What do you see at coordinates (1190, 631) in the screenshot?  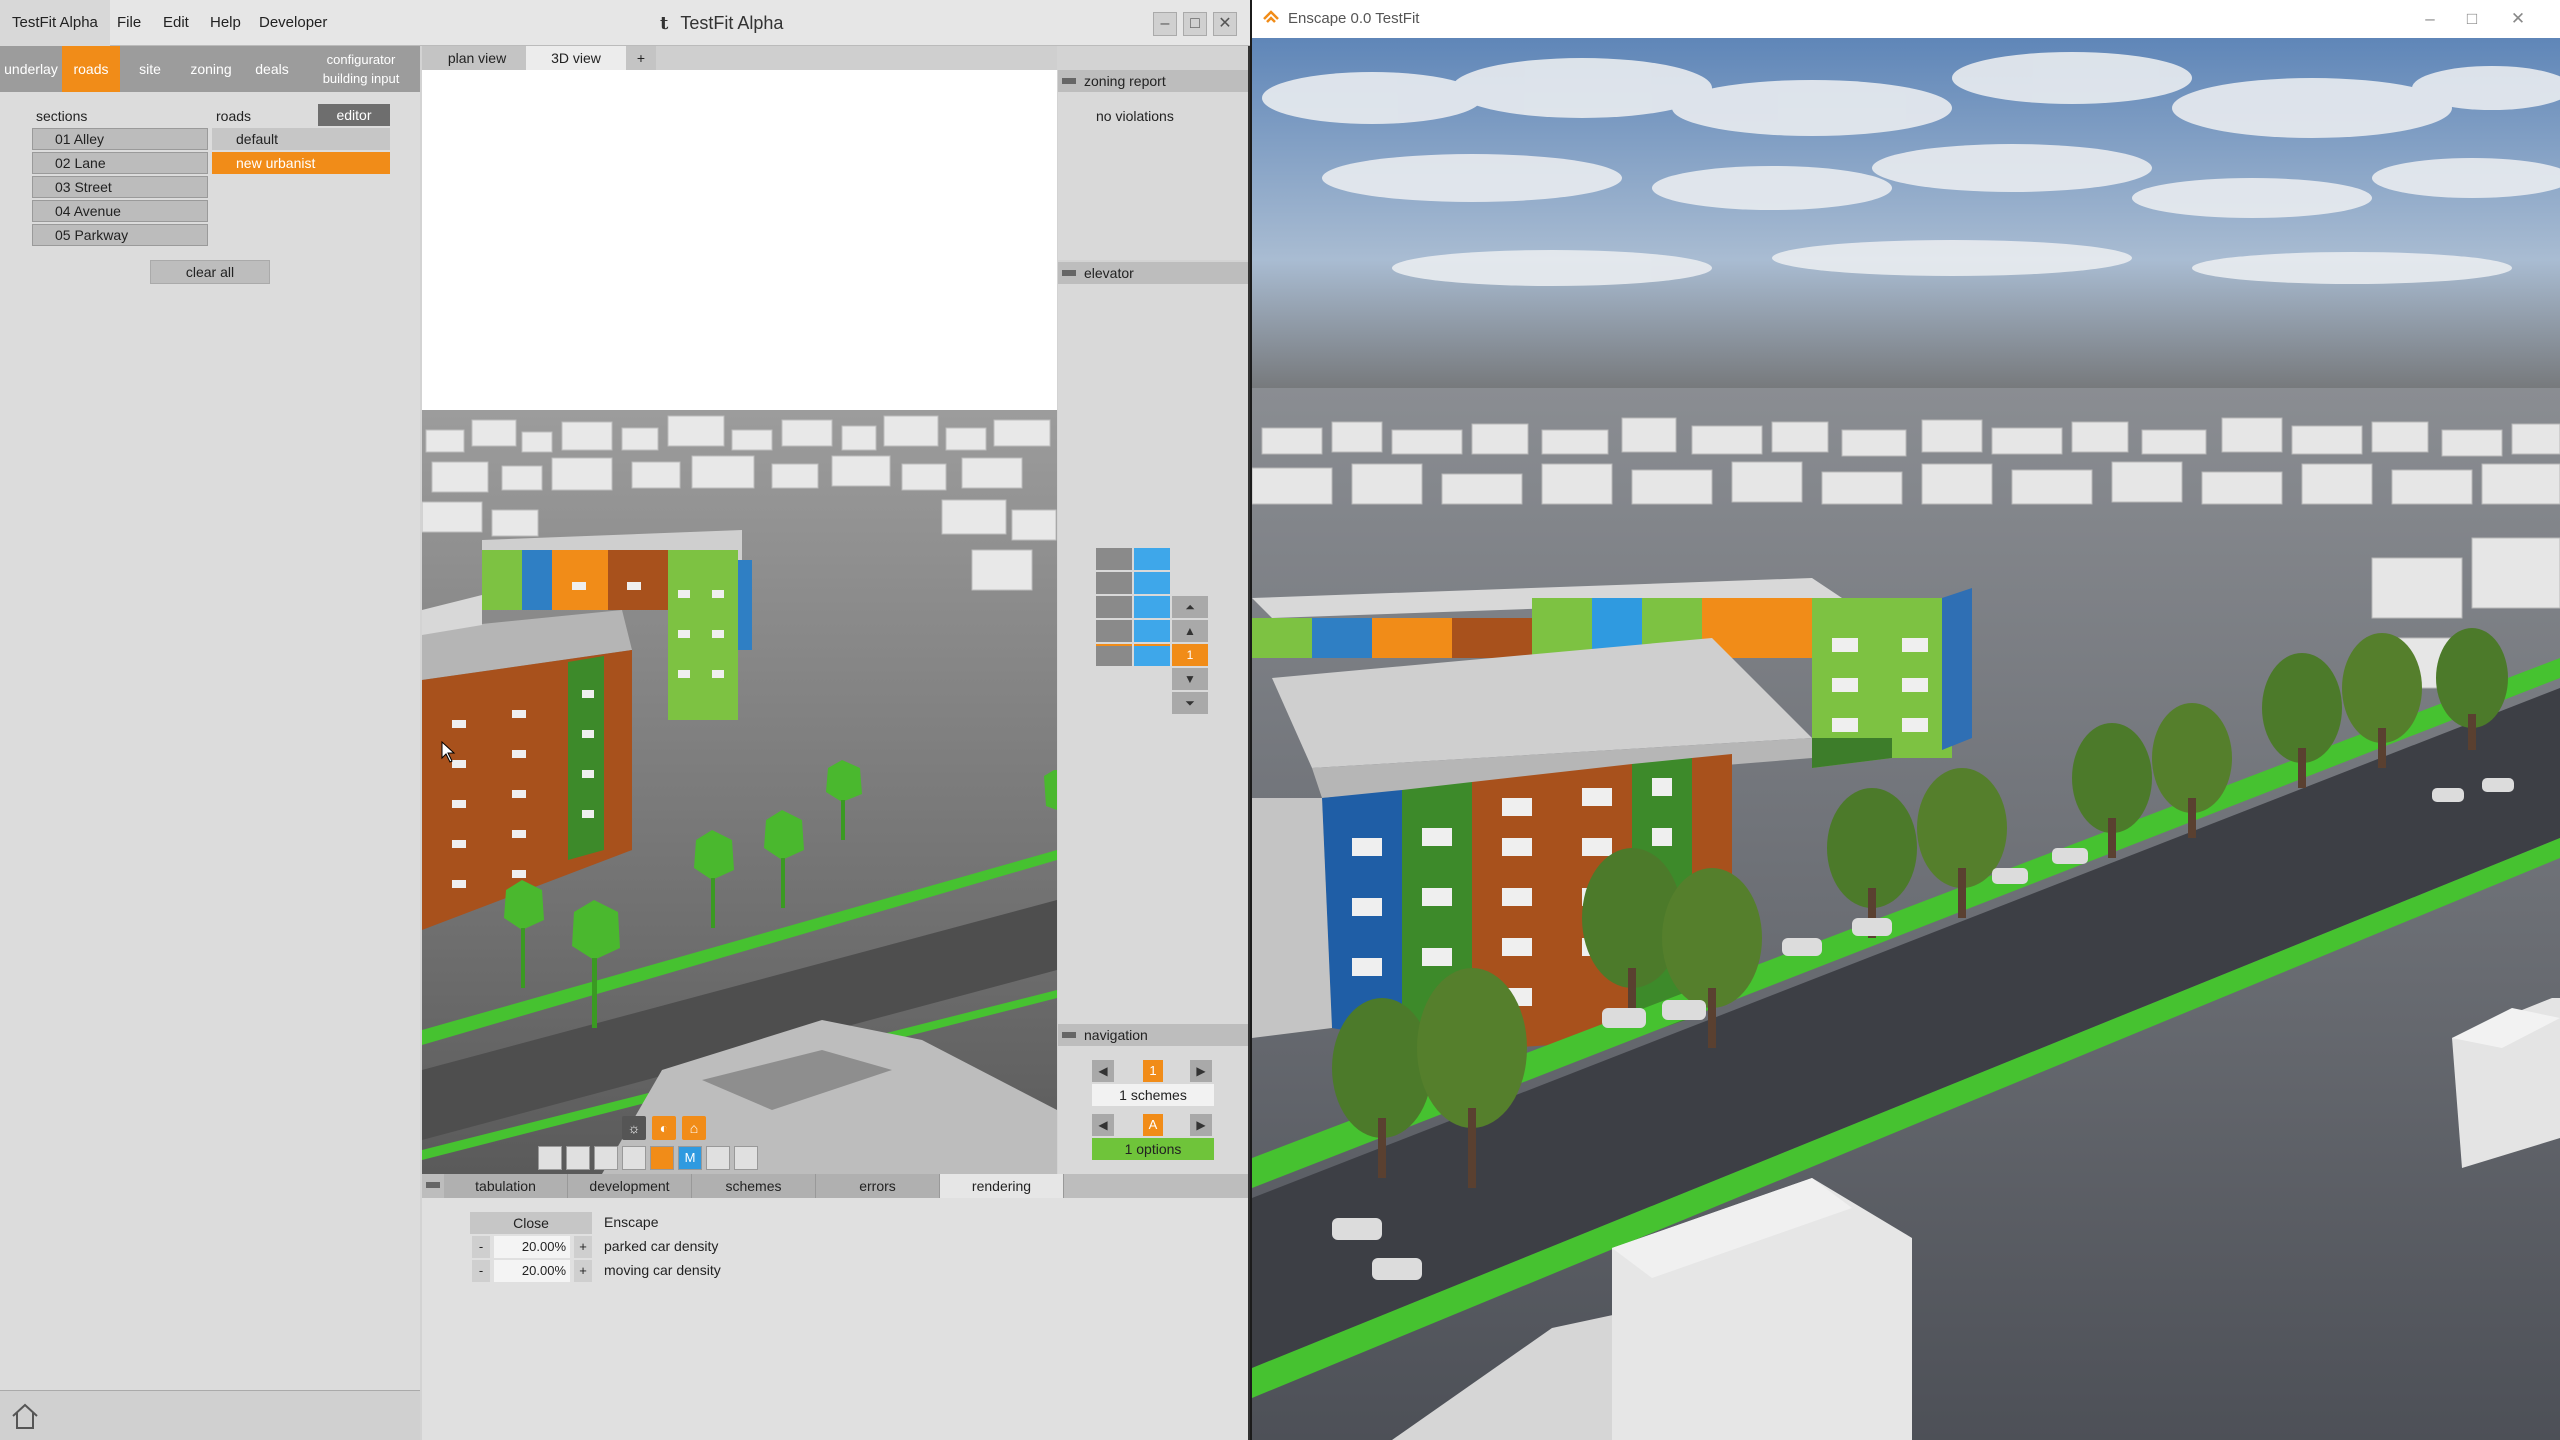 I see `floor-up-icon: ▲` at bounding box center [1190, 631].